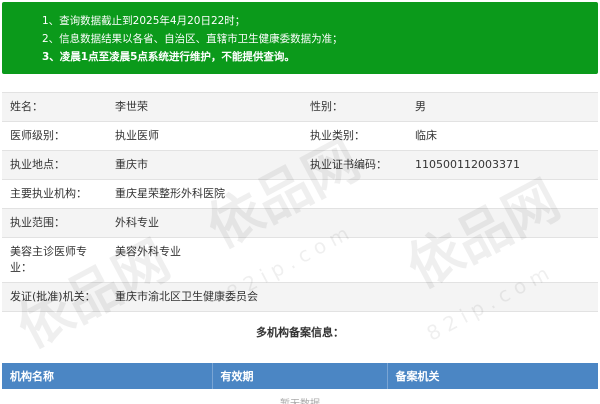 The width and height of the screenshot is (600, 404). I want to click on info-row-org: 主要执业机构： 重庆星荣整形外科医院, so click(300, 194).